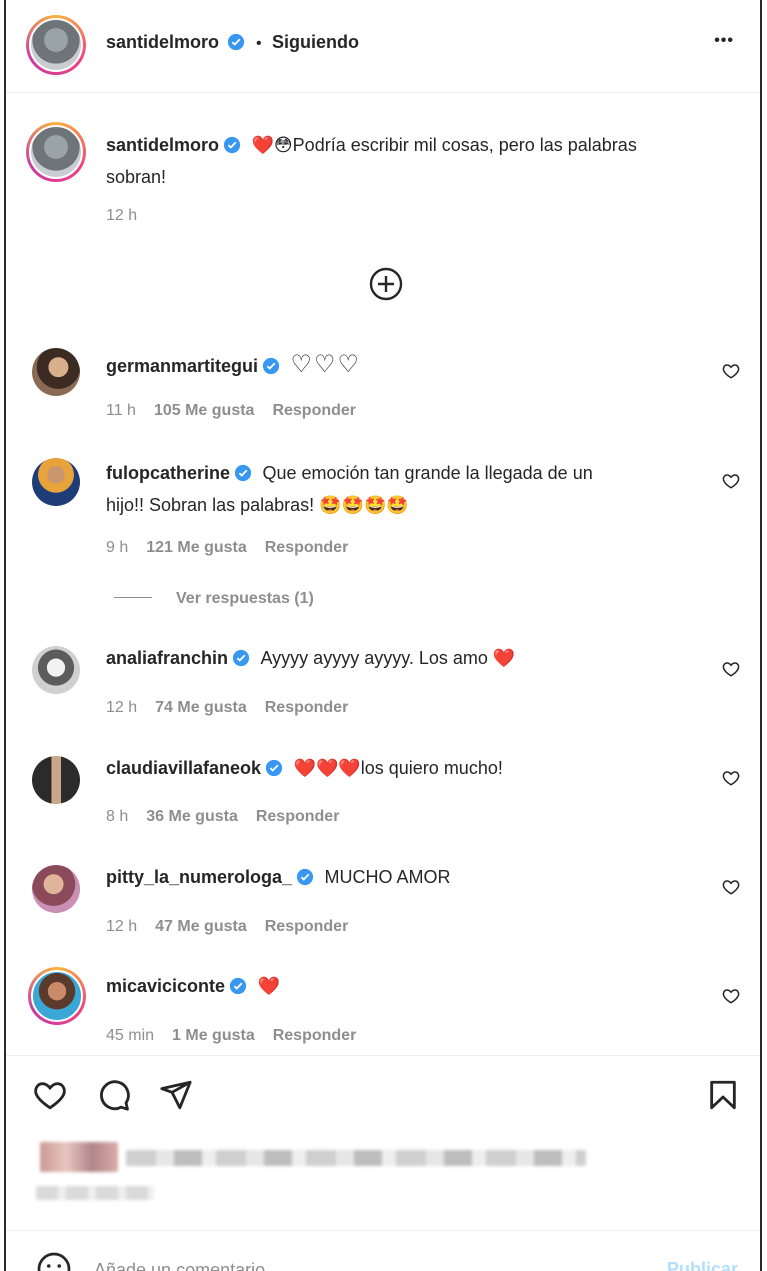 This screenshot has height=1271, width=767. What do you see at coordinates (121, 410) in the screenshot?
I see `comment-time: 11 h` at bounding box center [121, 410].